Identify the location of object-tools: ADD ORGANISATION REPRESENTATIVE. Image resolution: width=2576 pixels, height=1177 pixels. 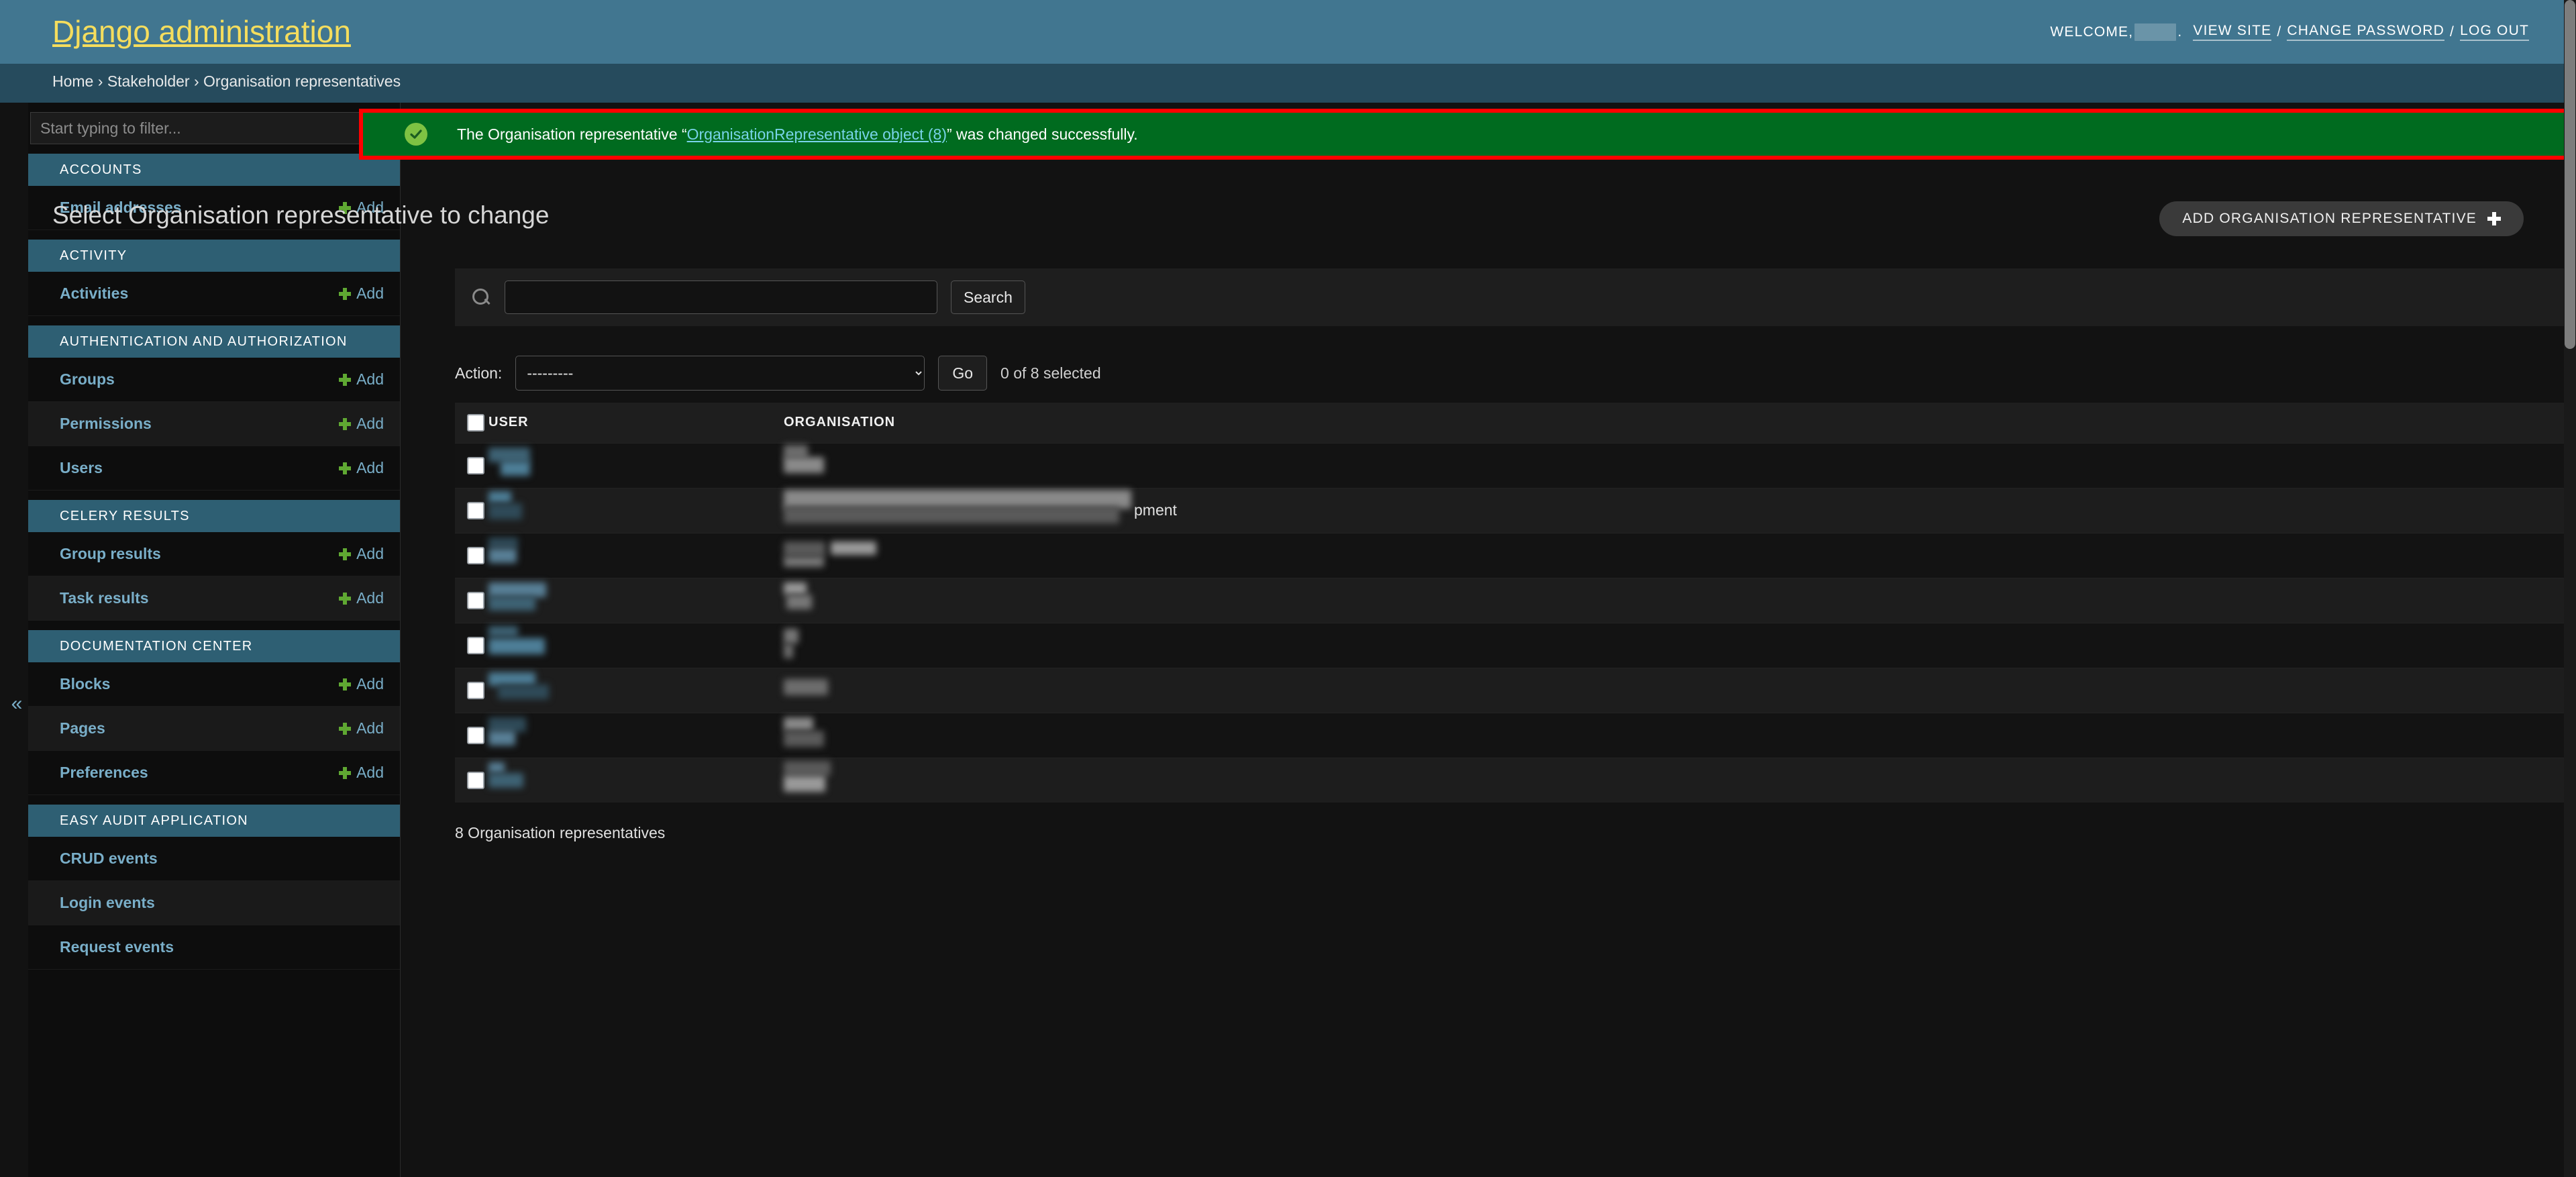
(2341, 218).